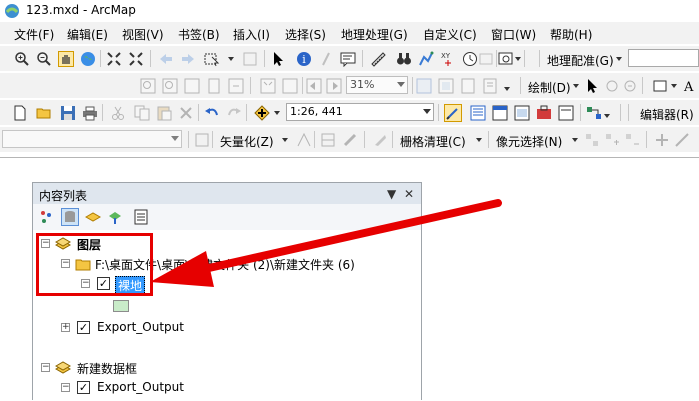 The height and width of the screenshot is (401, 699). What do you see at coordinates (34, 34) in the screenshot?
I see `menu-file: 文件(F)` at bounding box center [34, 34].